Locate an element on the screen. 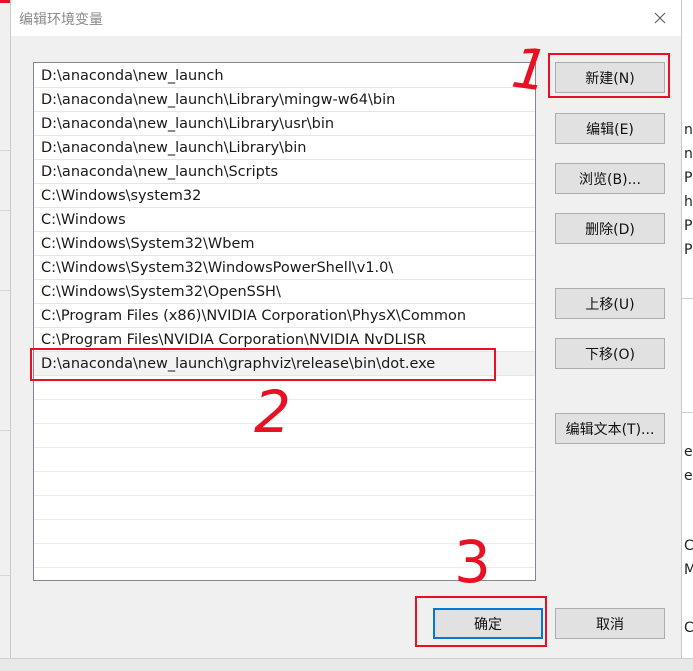 The width and height of the screenshot is (693, 671). background-accent-strip is located at coordinates (5, 1).